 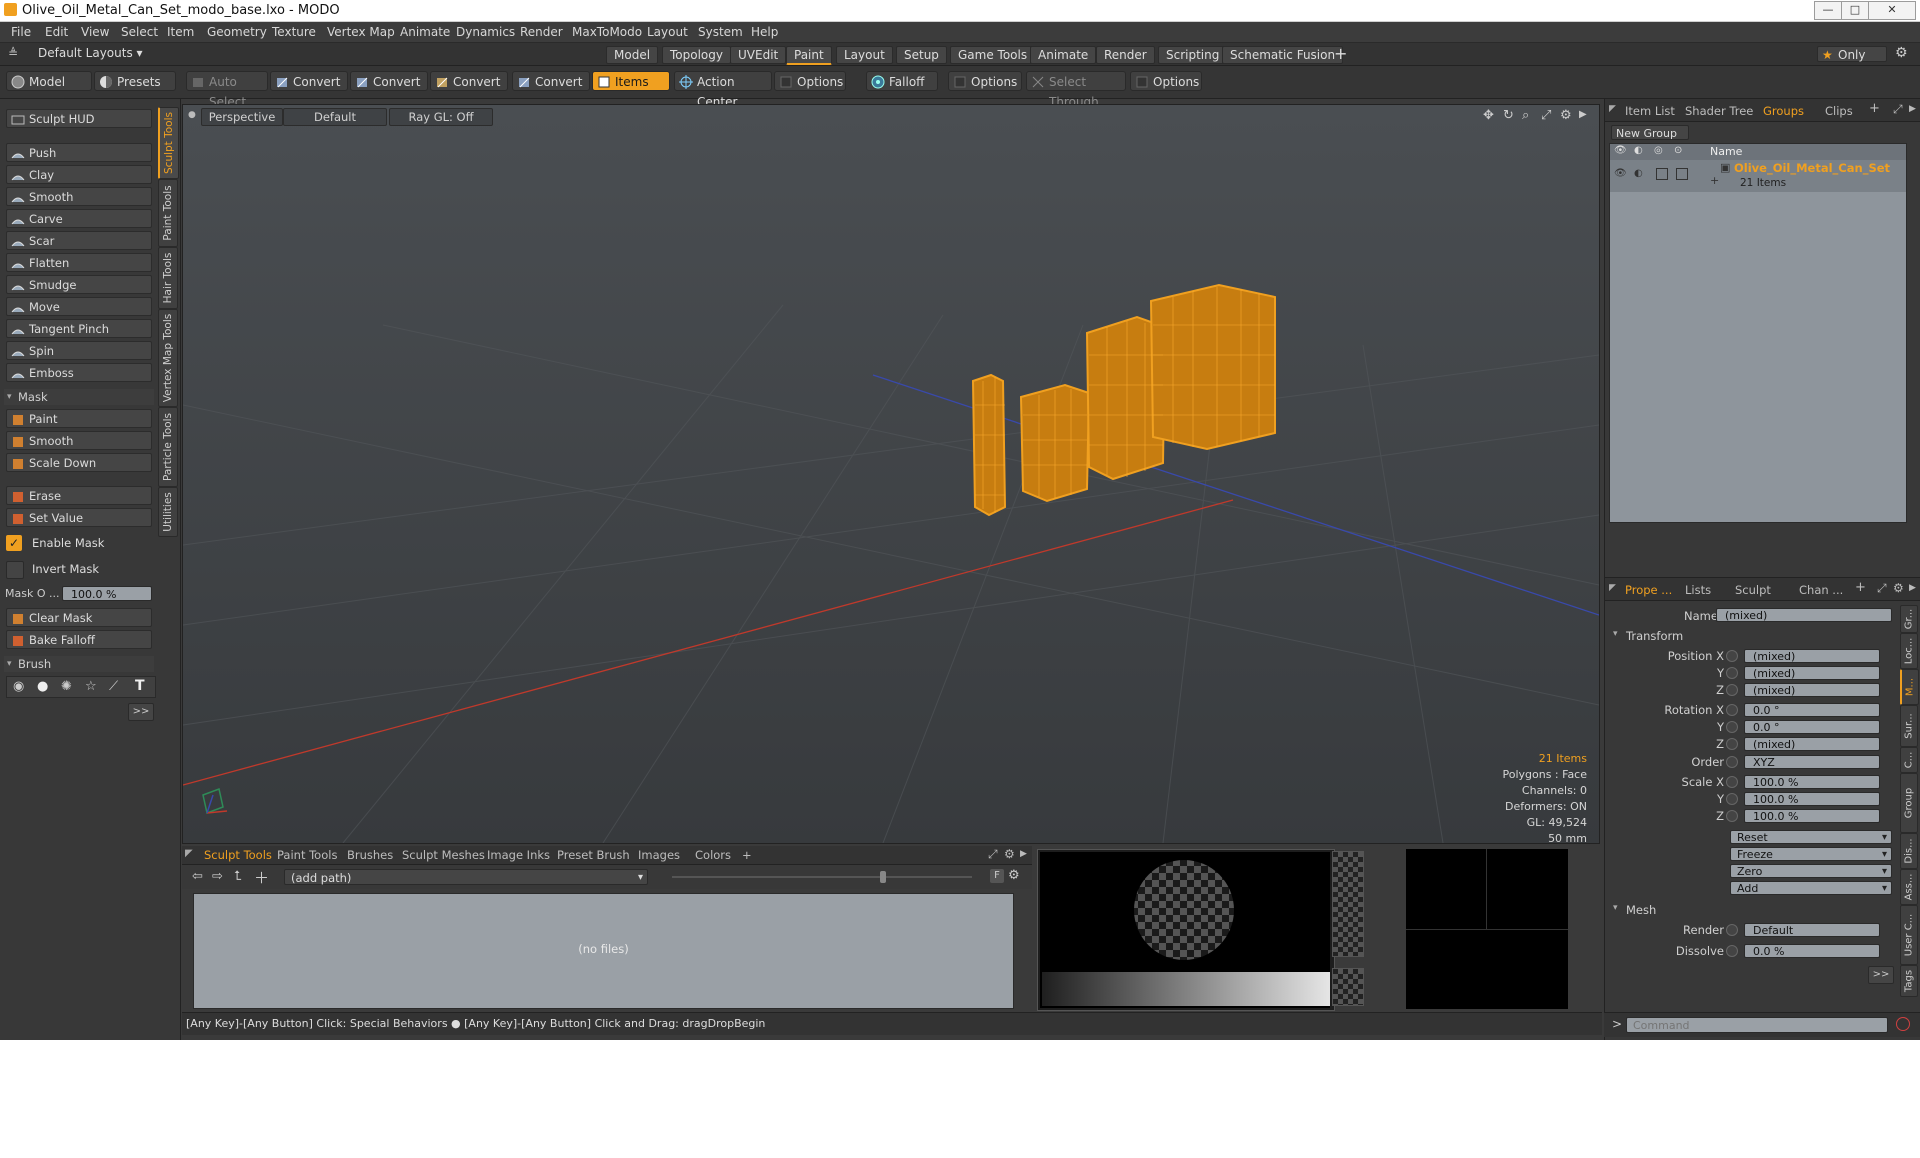 What do you see at coordinates (764, 32) in the screenshot?
I see `menu-help: Help` at bounding box center [764, 32].